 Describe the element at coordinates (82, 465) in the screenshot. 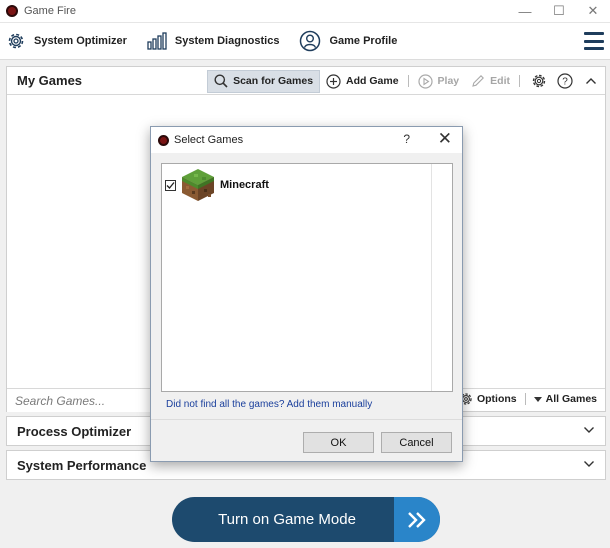

I see `section-title: System Performance` at that location.